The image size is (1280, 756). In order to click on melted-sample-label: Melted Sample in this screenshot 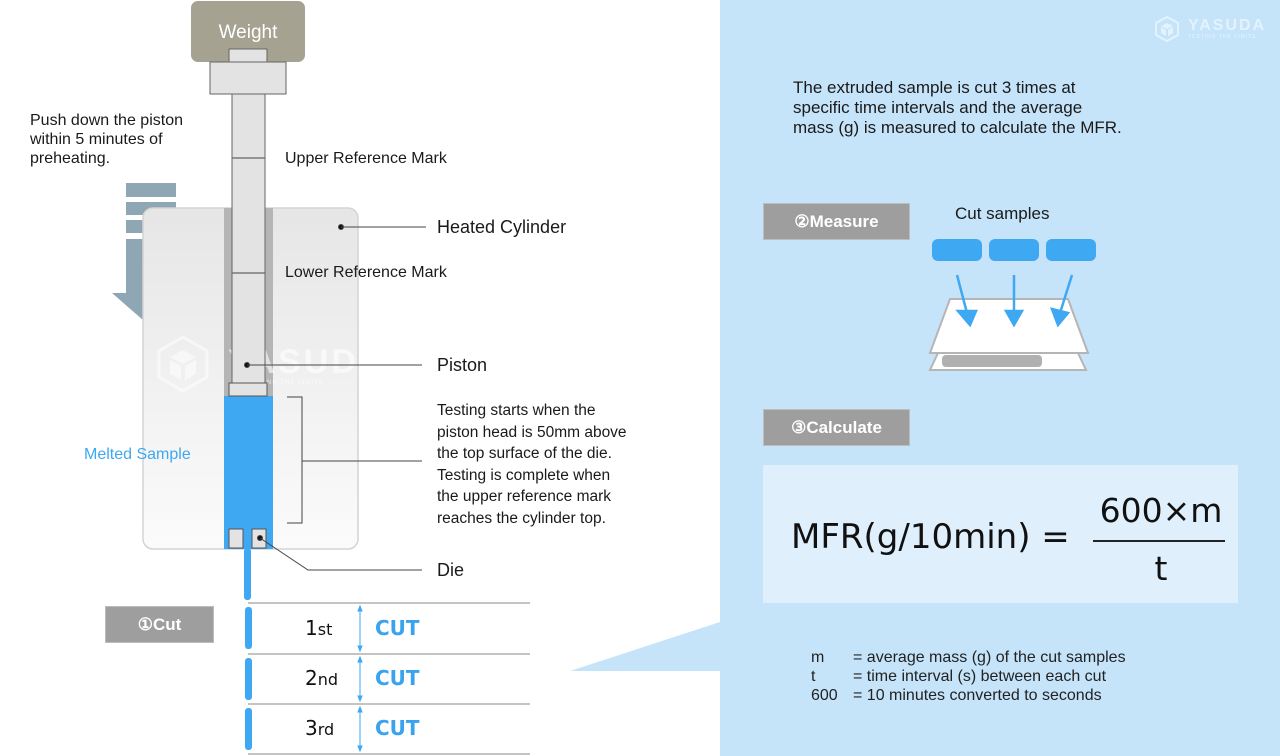, I will do `click(137, 454)`.